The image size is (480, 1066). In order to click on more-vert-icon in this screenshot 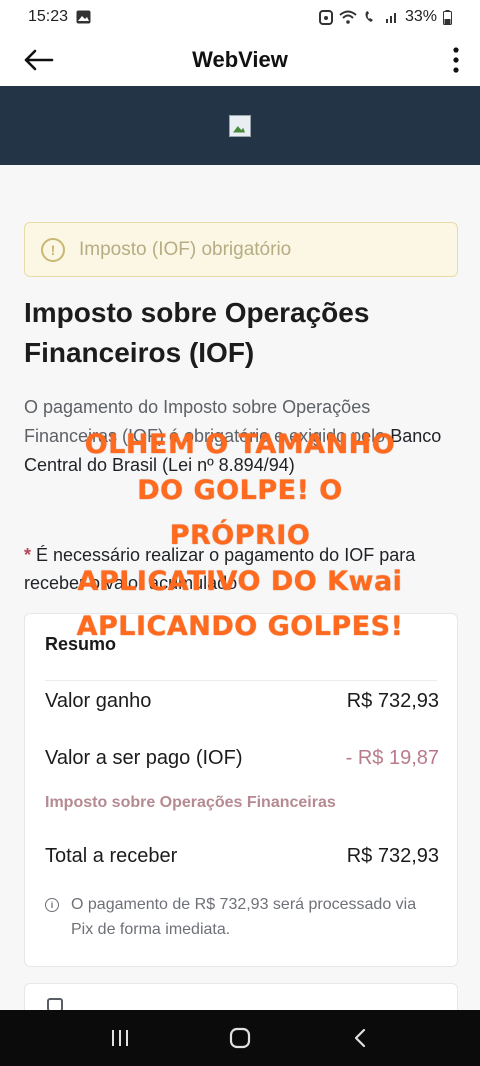, I will do `click(456, 60)`.